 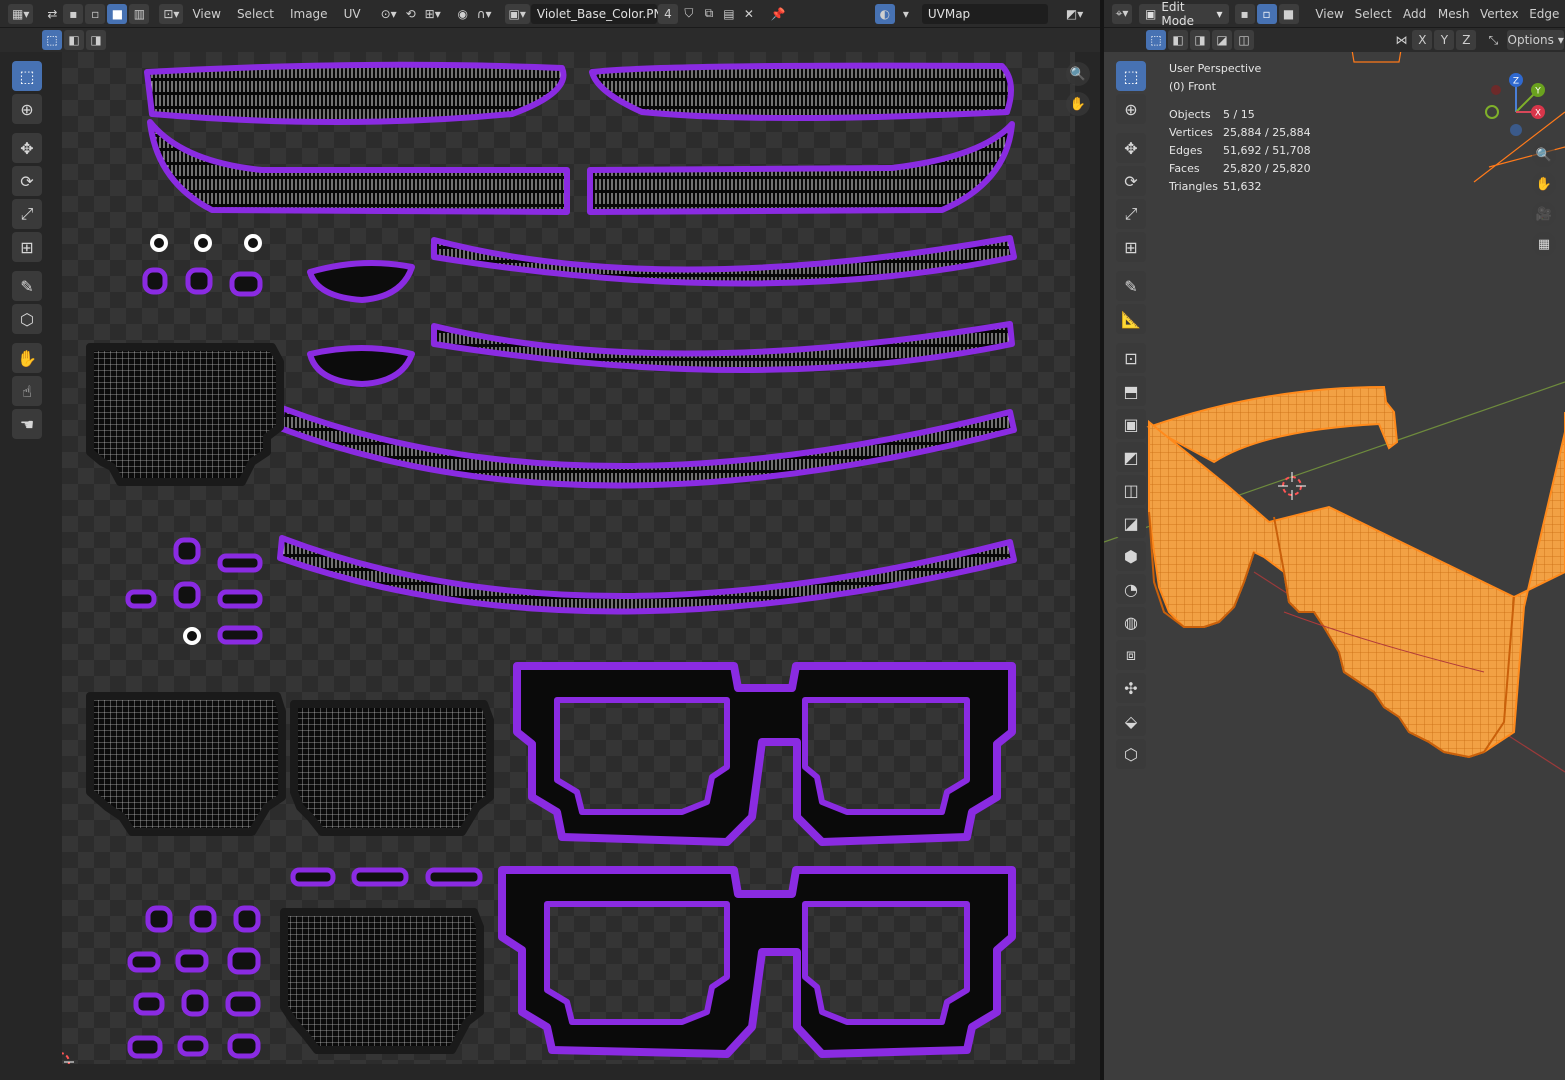 I want to click on viewport-editor-type-icon: ⌖▾, so click(x=1122, y=13).